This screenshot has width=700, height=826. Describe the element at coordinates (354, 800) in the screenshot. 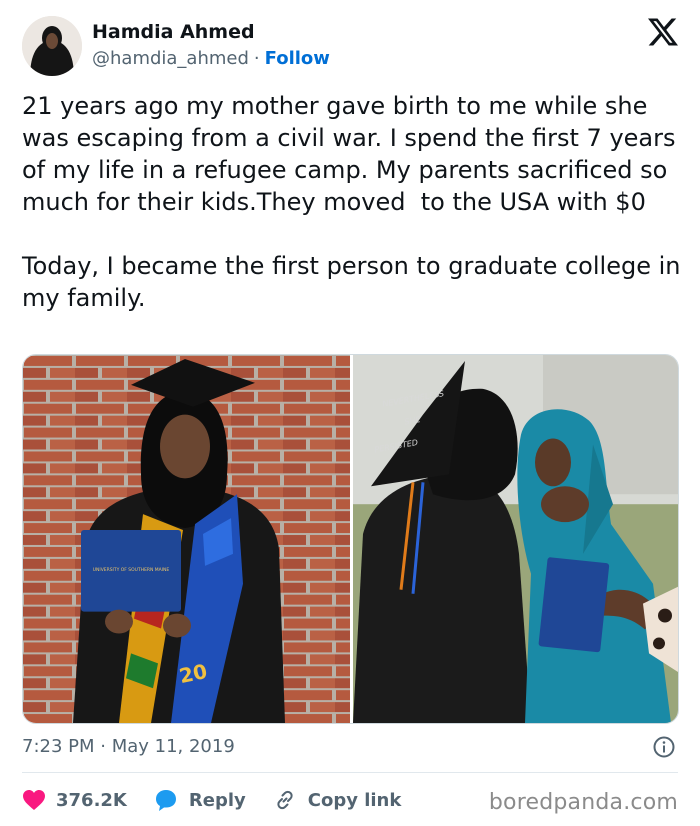

I see `copy-link-label: Copy link` at that location.